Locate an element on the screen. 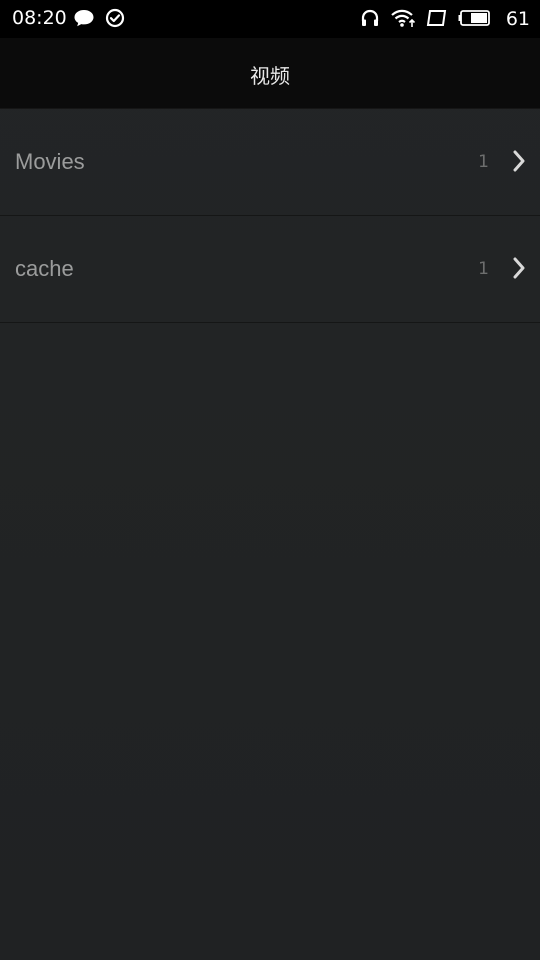 Image resolution: width=540 pixels, height=960 pixels. battery-level: 61 is located at coordinates (517, 19).